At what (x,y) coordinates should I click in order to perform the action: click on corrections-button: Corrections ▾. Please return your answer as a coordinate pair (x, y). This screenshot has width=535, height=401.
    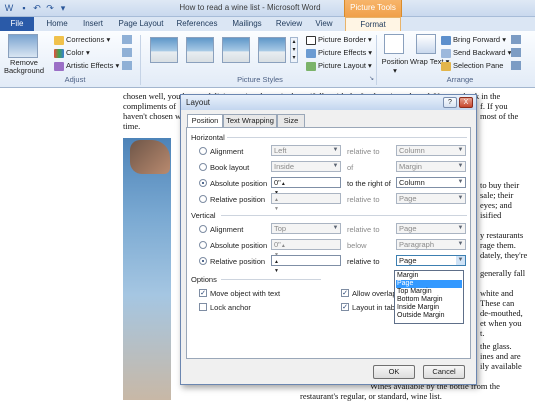
    Looking at the image, I should click on (82, 40).